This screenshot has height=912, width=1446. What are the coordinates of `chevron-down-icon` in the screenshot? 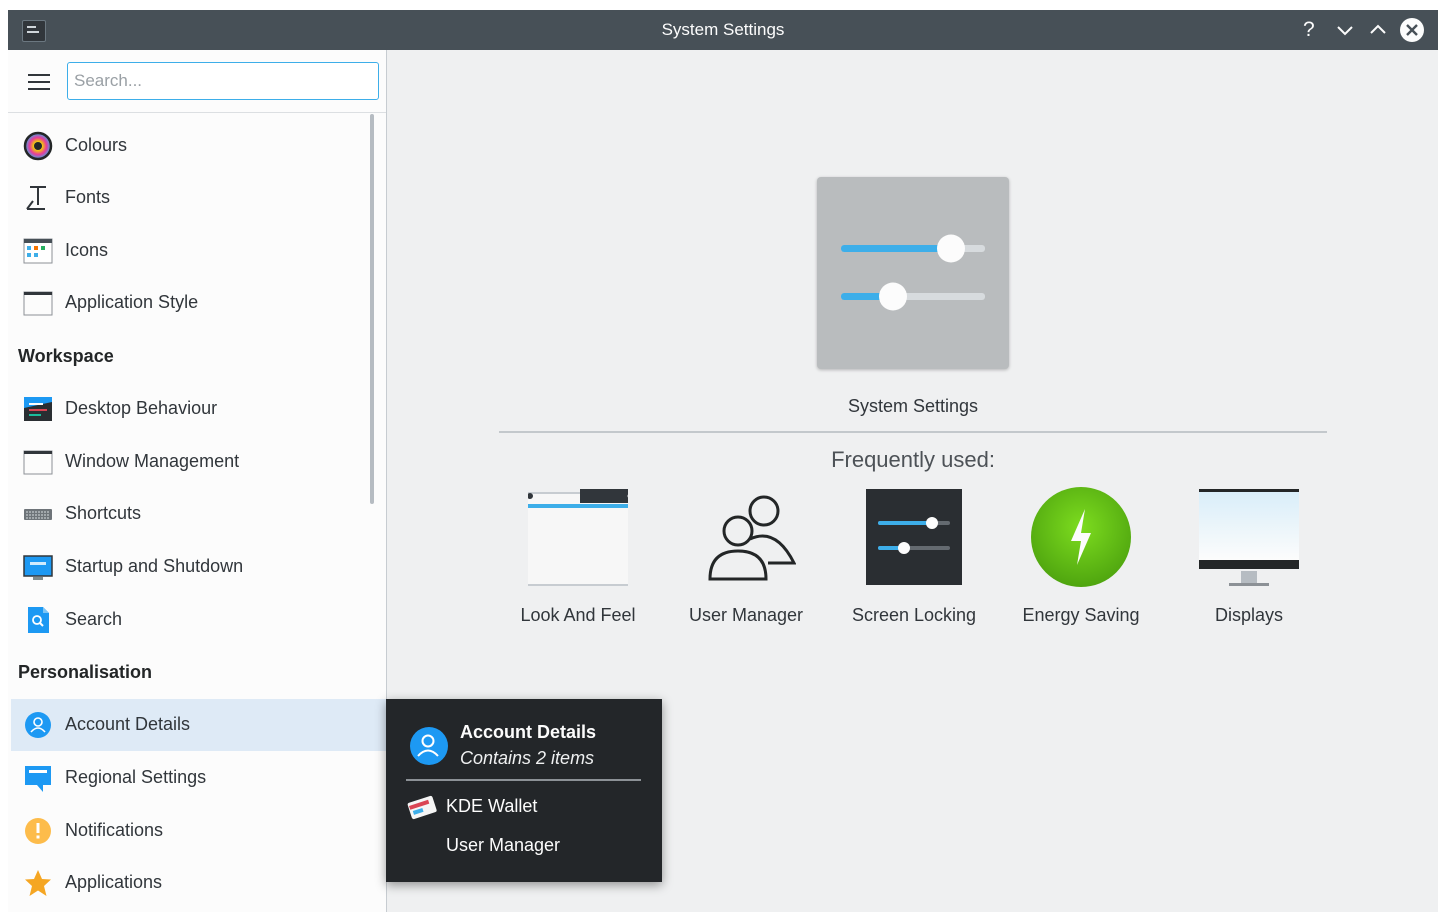 It's located at (1345, 31).